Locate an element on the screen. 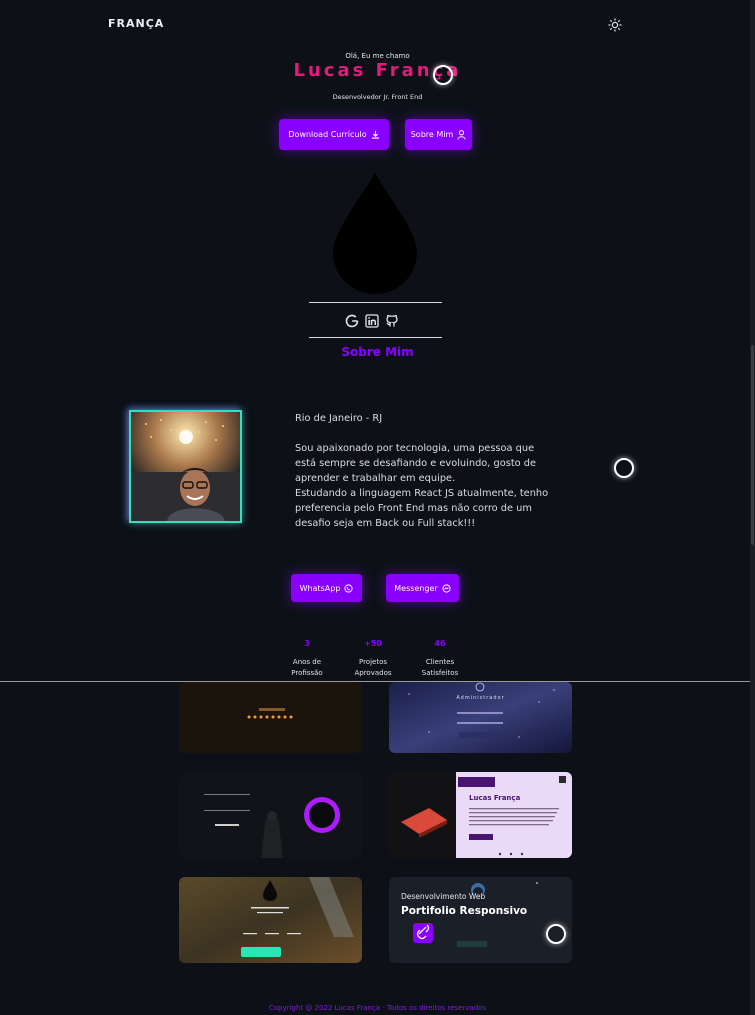  about-me-button: Sobre Mim is located at coordinates (438, 134).